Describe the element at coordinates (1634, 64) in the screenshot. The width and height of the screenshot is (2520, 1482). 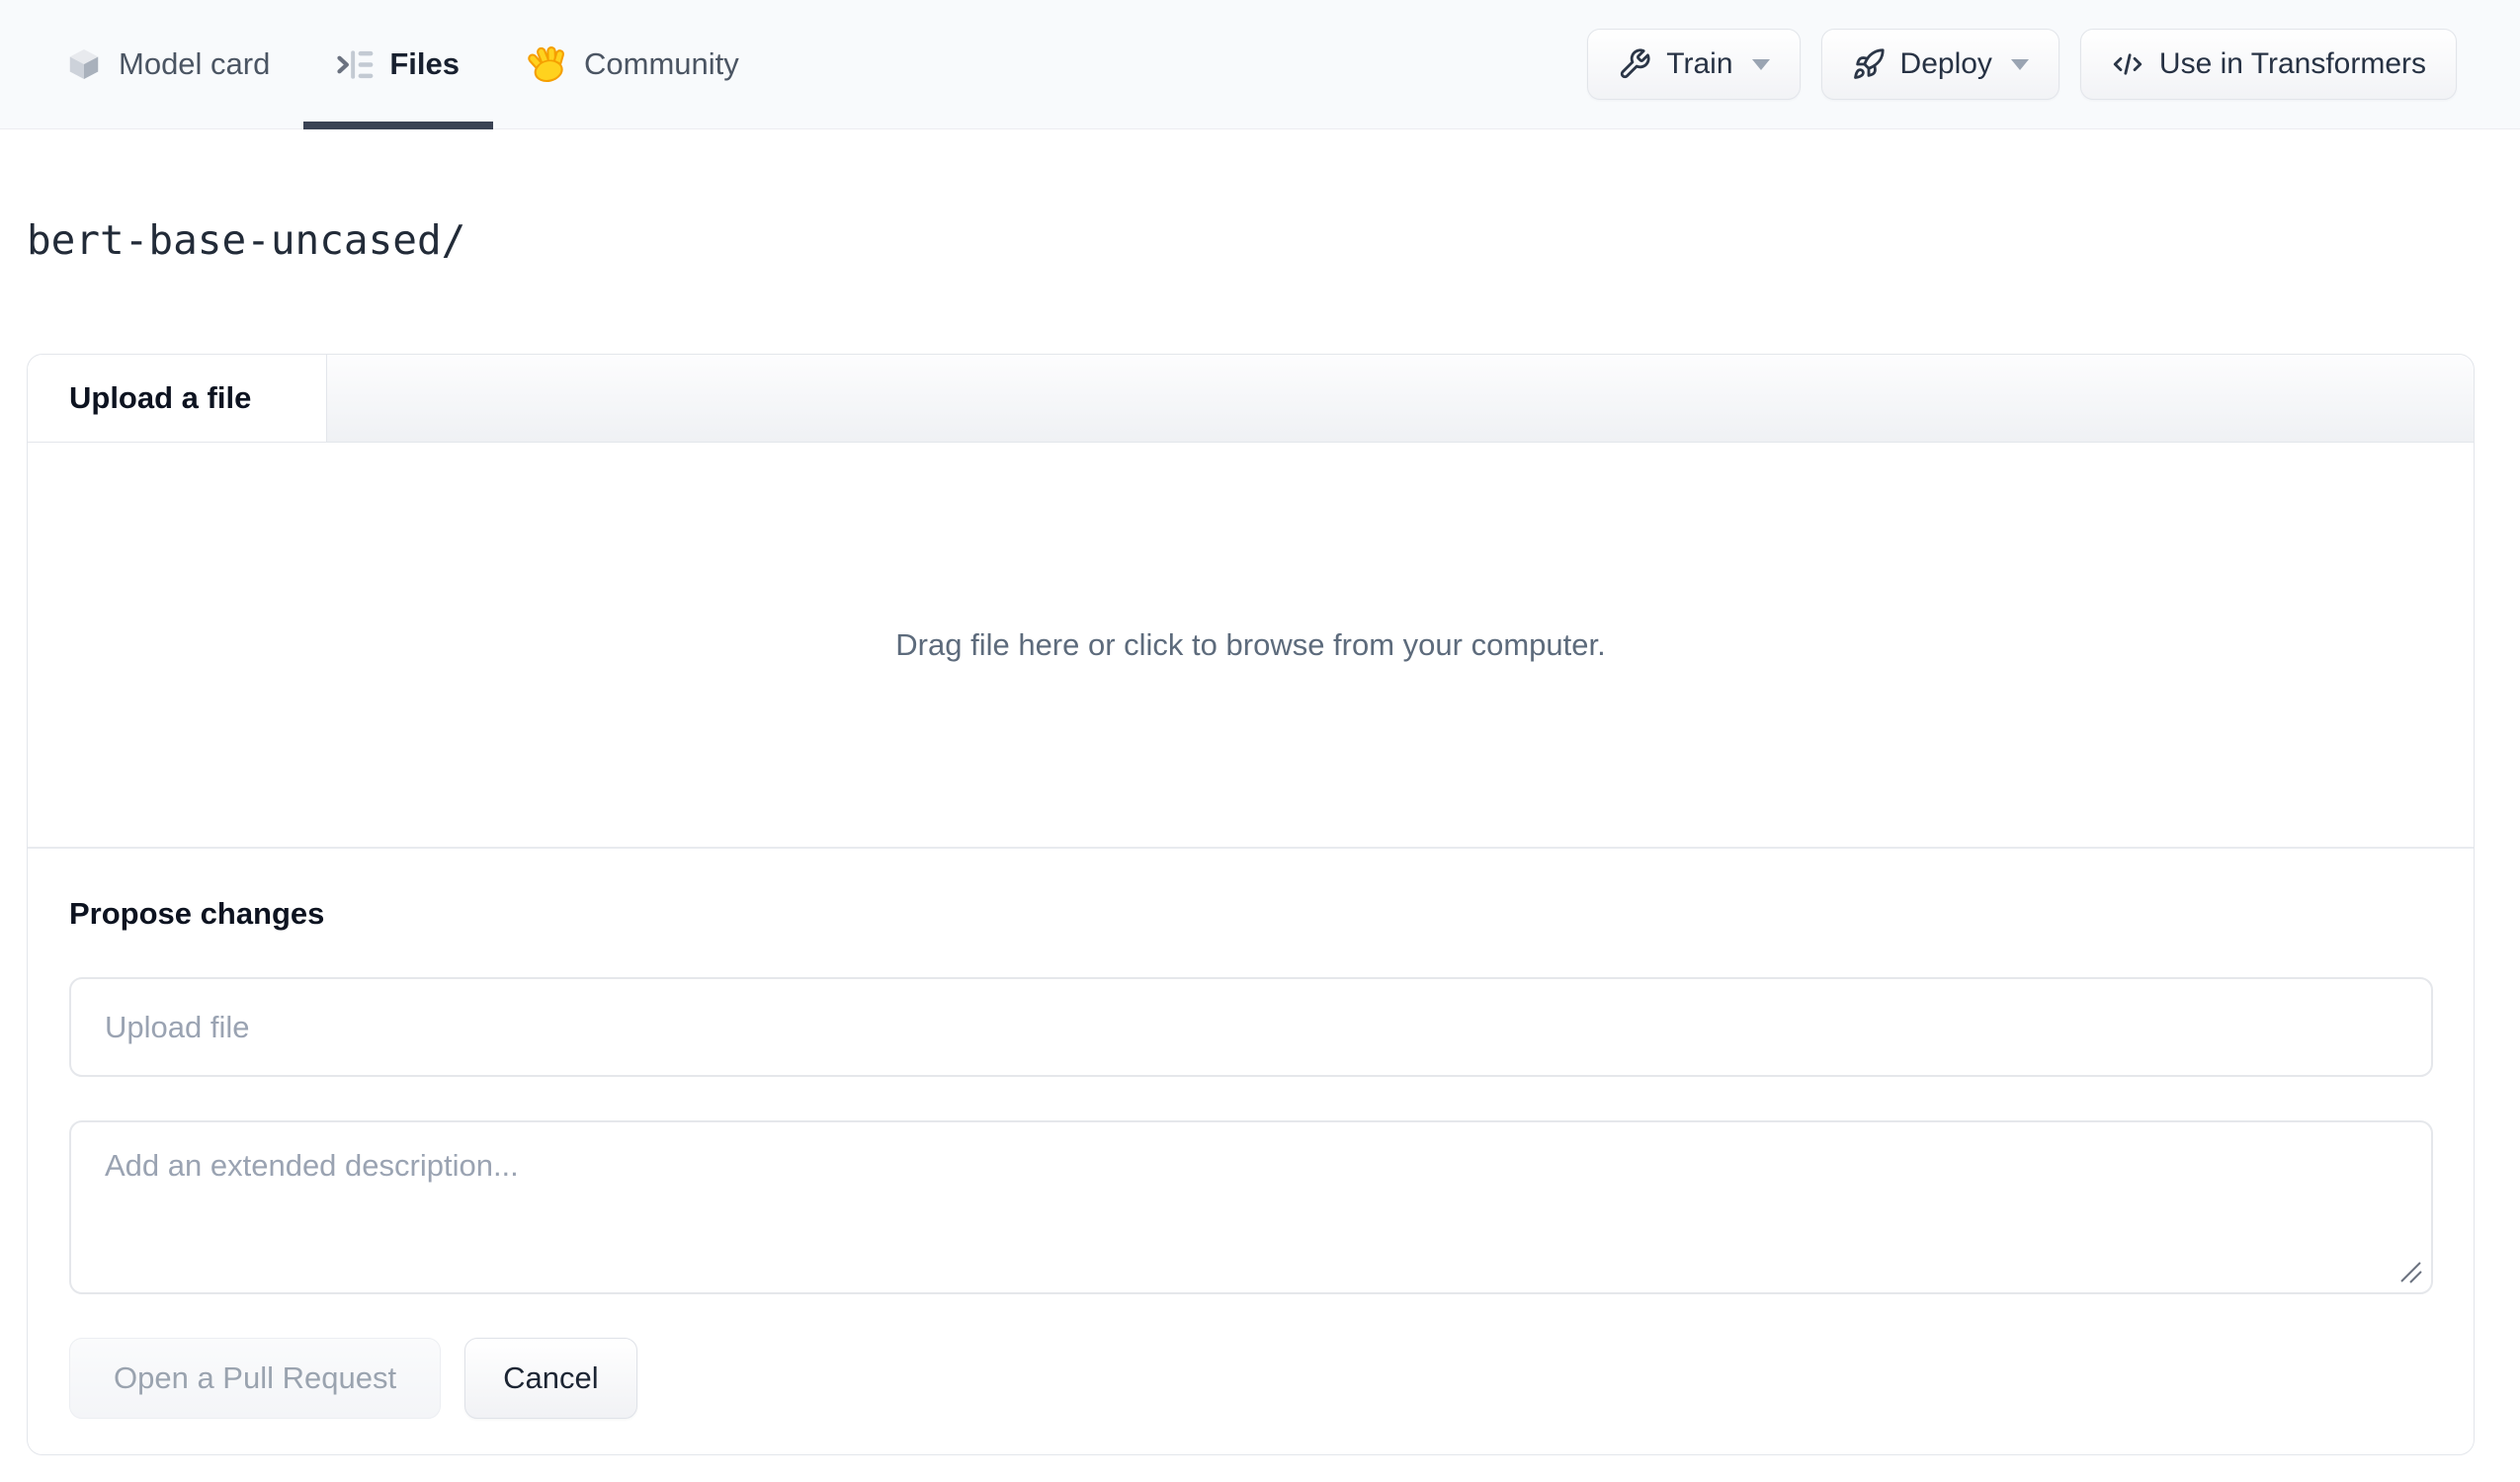
I see `wrench-icon` at that location.